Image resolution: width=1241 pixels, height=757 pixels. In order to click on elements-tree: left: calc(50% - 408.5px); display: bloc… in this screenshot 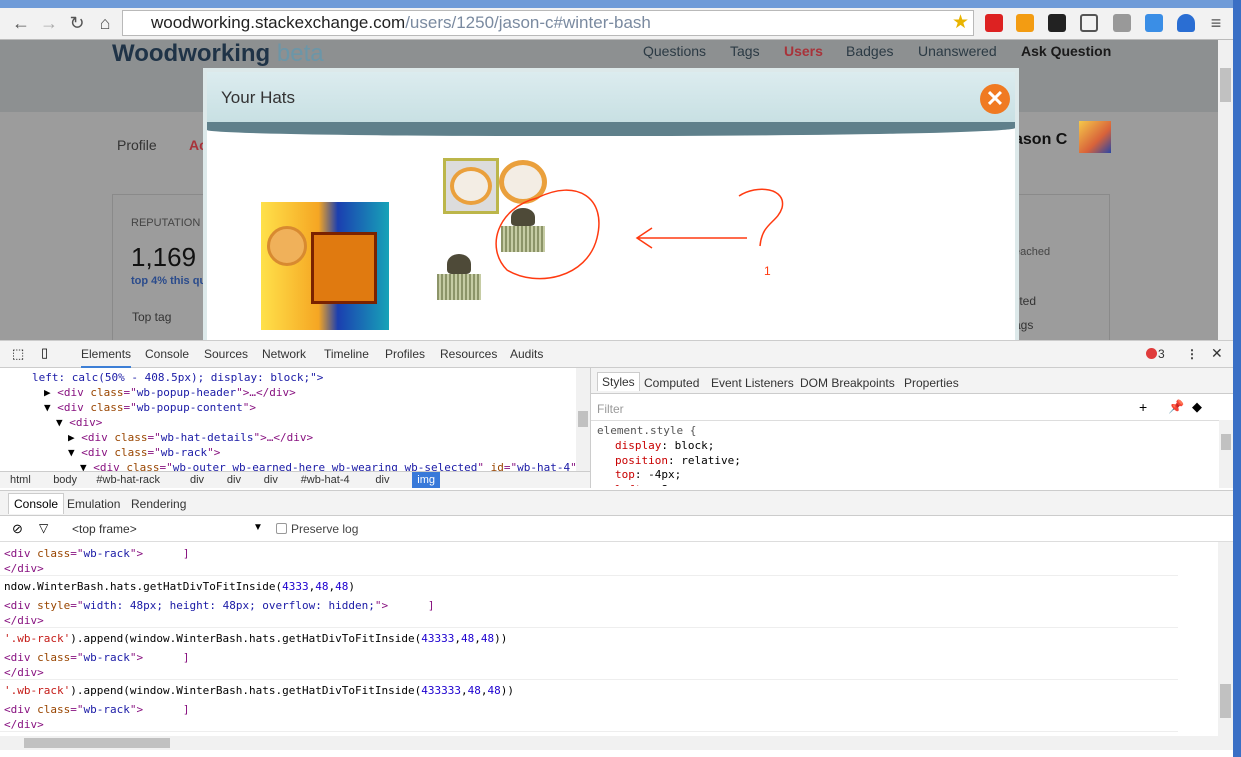, I will do `click(295, 419)`.